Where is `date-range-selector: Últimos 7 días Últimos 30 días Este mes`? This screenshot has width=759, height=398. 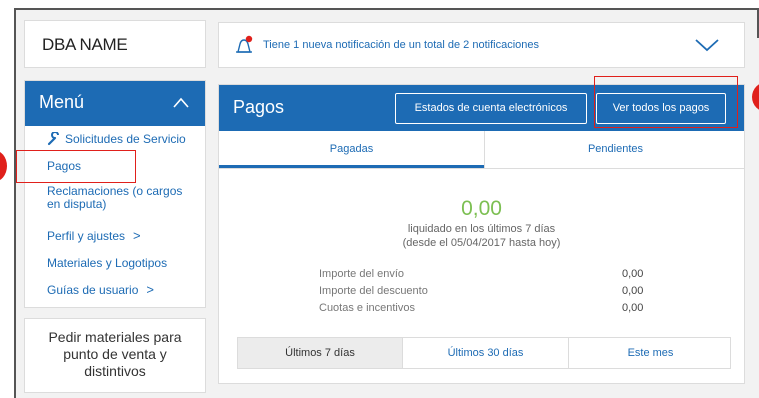 date-range-selector: Últimos 7 días Últimos 30 días Este mes is located at coordinates (484, 353).